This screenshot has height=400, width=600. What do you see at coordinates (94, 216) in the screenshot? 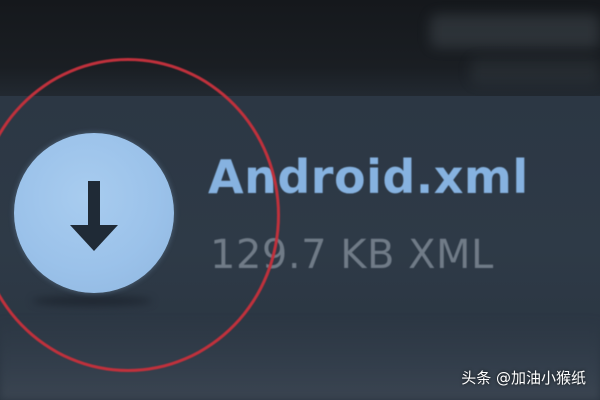
I see `arrow-down-icon` at bounding box center [94, 216].